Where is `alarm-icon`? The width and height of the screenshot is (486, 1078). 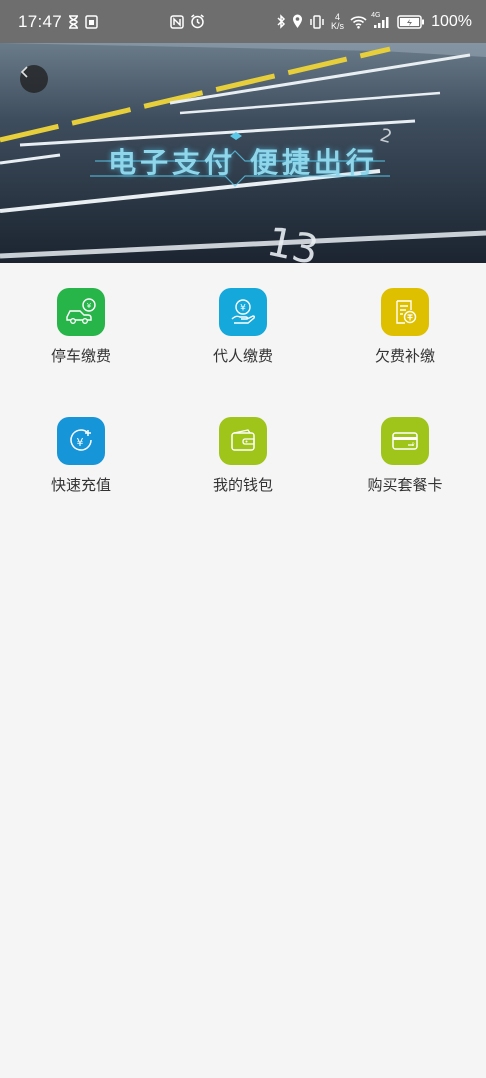 alarm-icon is located at coordinates (197, 21).